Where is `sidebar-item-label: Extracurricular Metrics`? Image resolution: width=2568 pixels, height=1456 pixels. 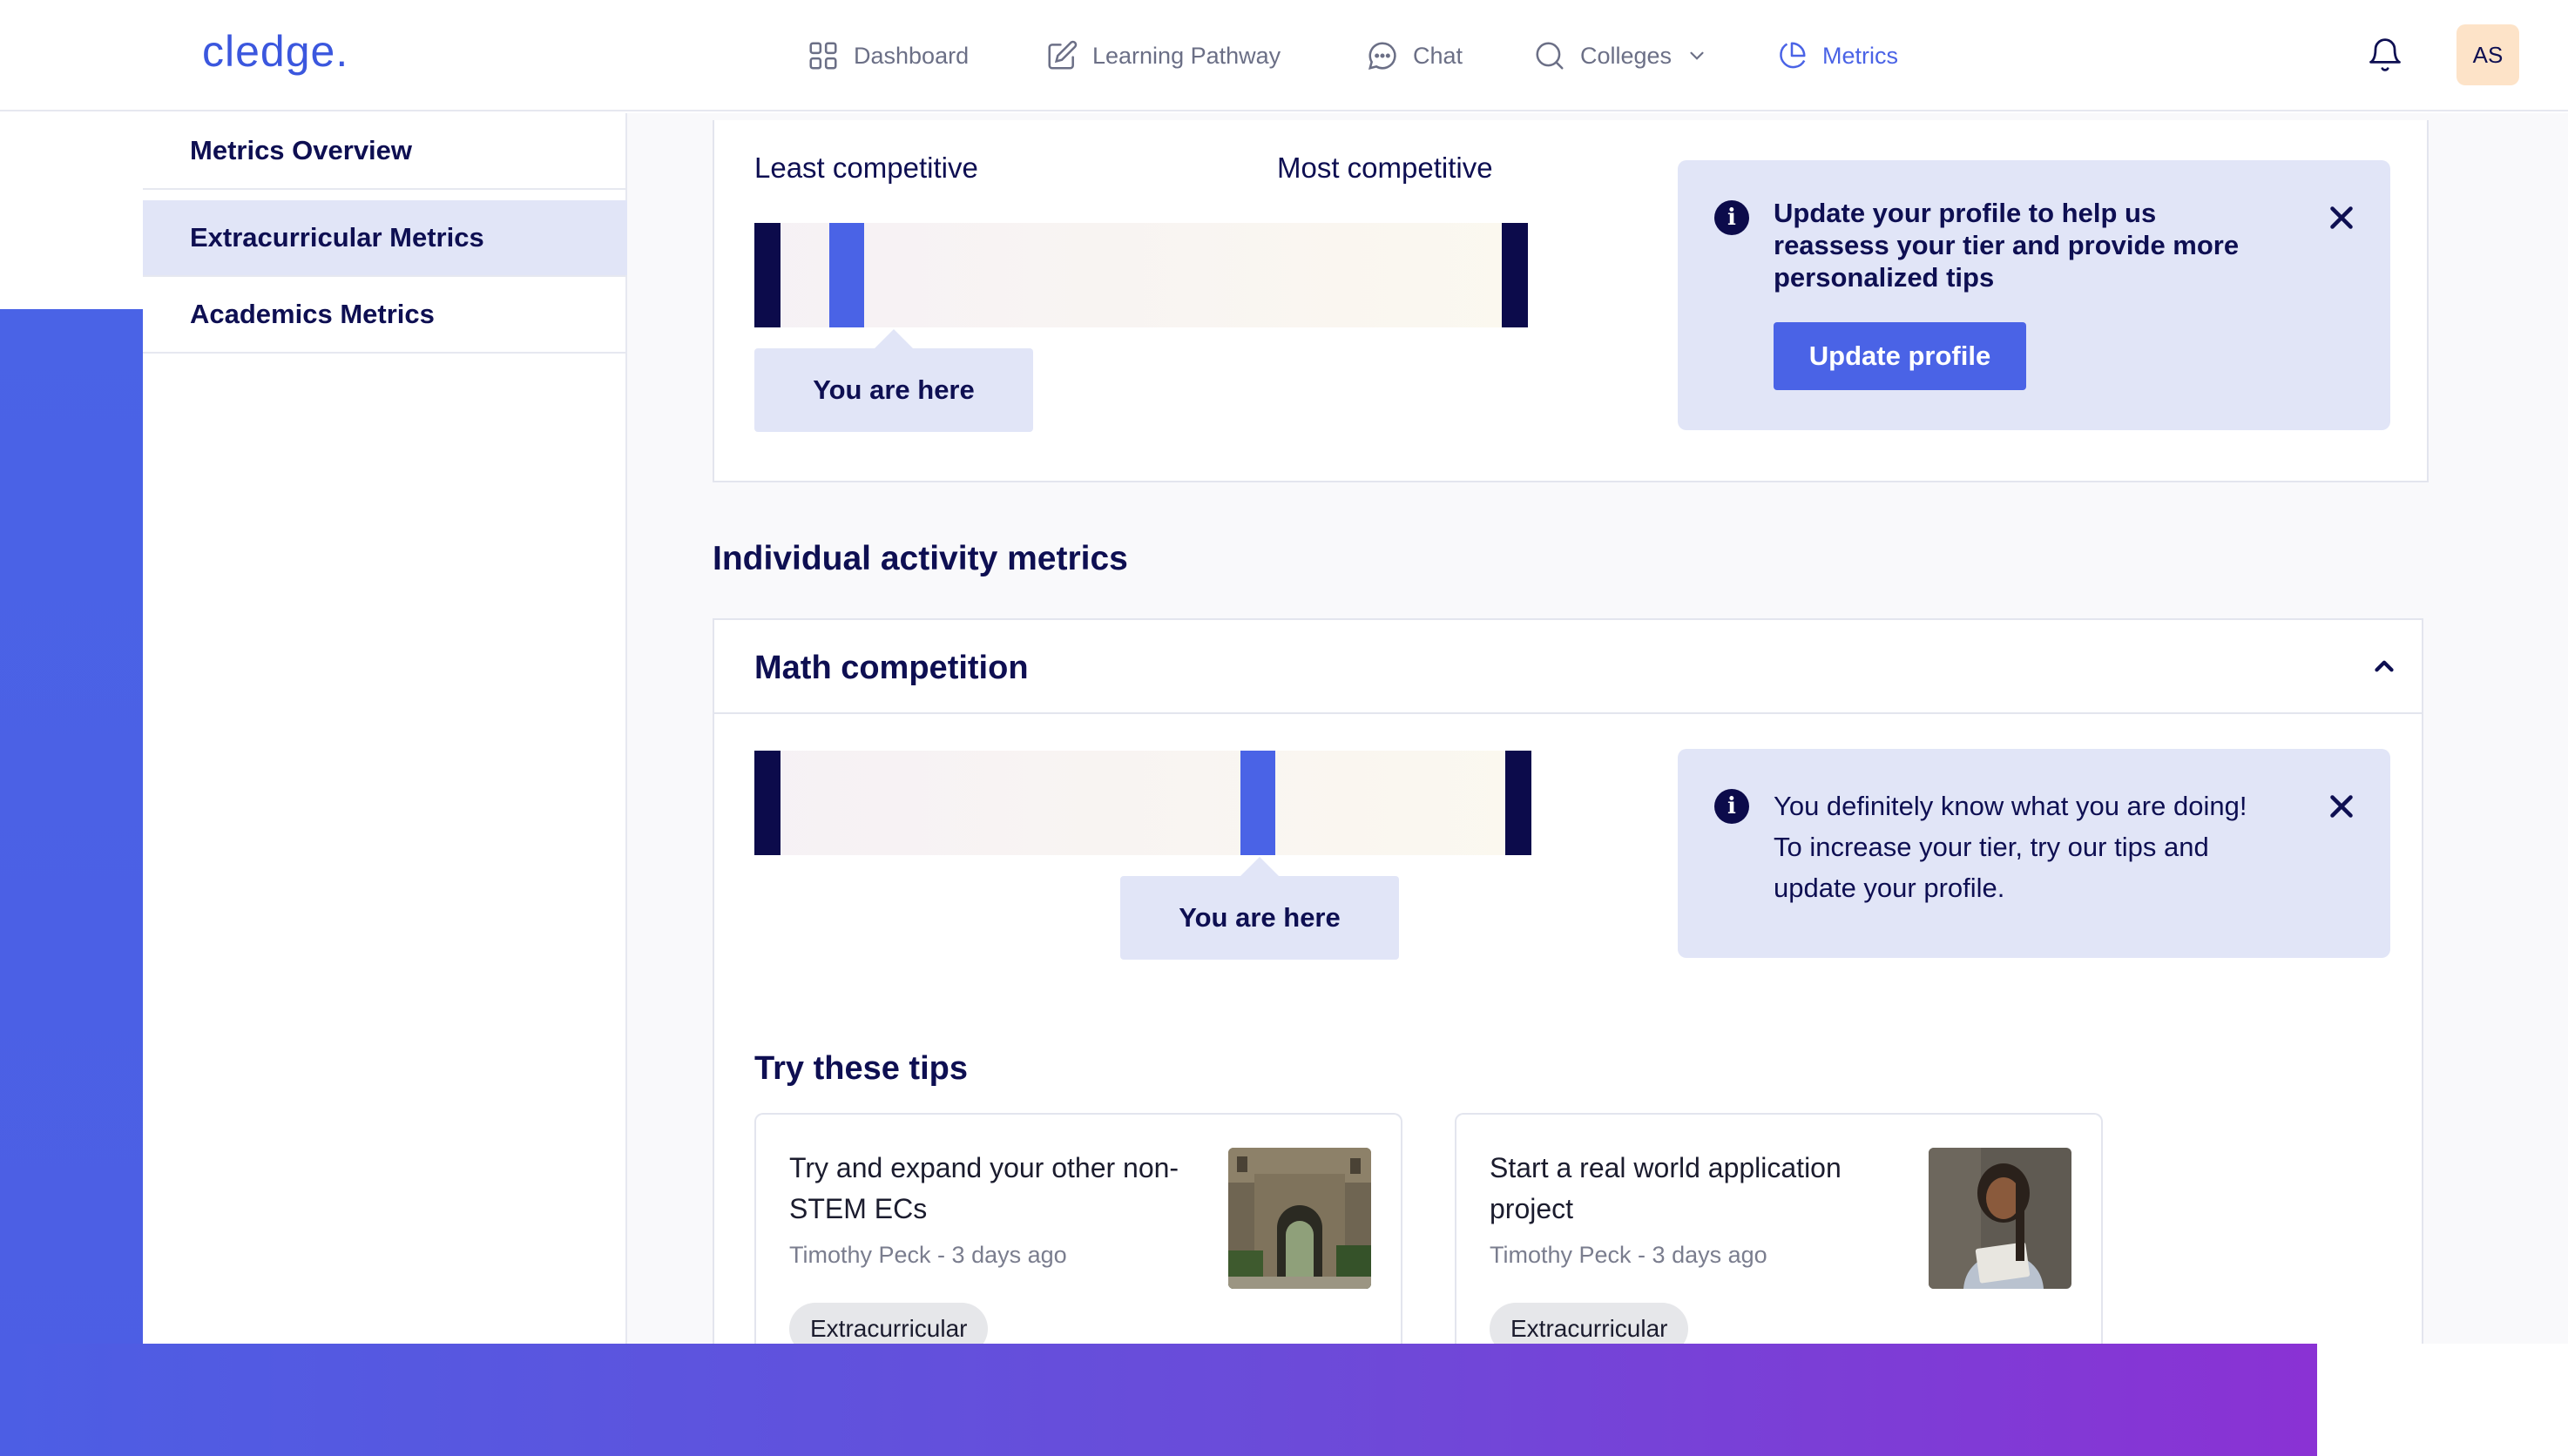
sidebar-item-label: Extracurricular Metrics is located at coordinates (337, 237).